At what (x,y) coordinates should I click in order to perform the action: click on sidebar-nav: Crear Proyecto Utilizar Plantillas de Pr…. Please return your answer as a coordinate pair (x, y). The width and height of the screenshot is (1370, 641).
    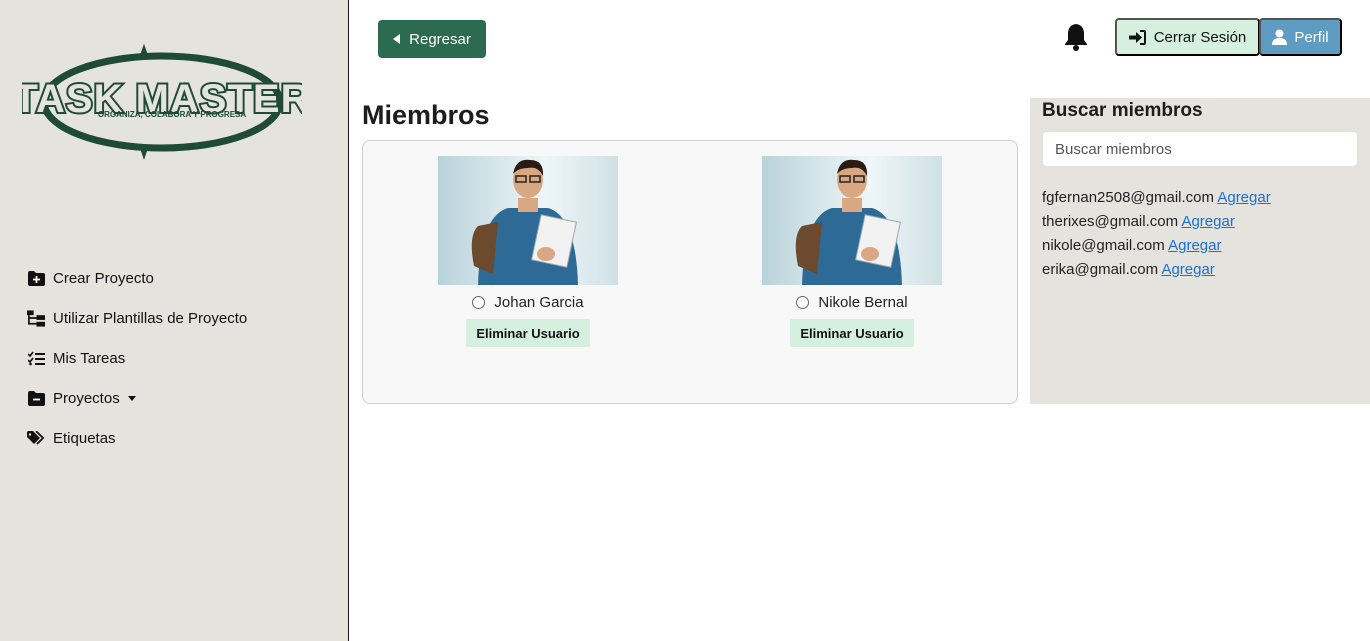
    Looking at the image, I should click on (137, 358).